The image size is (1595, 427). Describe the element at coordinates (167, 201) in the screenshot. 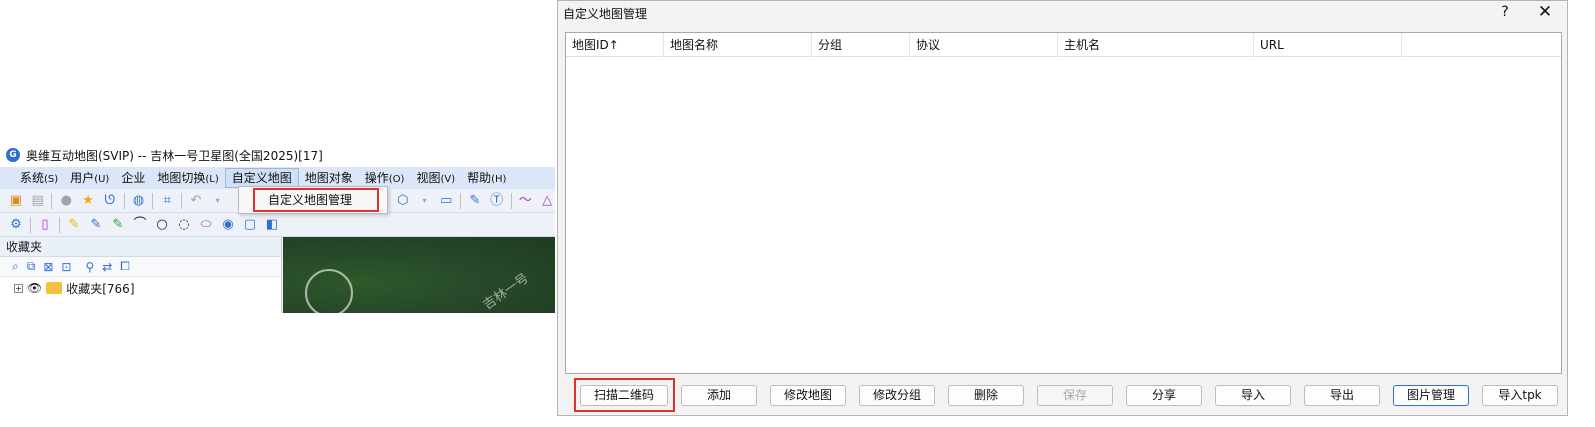

I see `crop-icon: ⌗` at that location.